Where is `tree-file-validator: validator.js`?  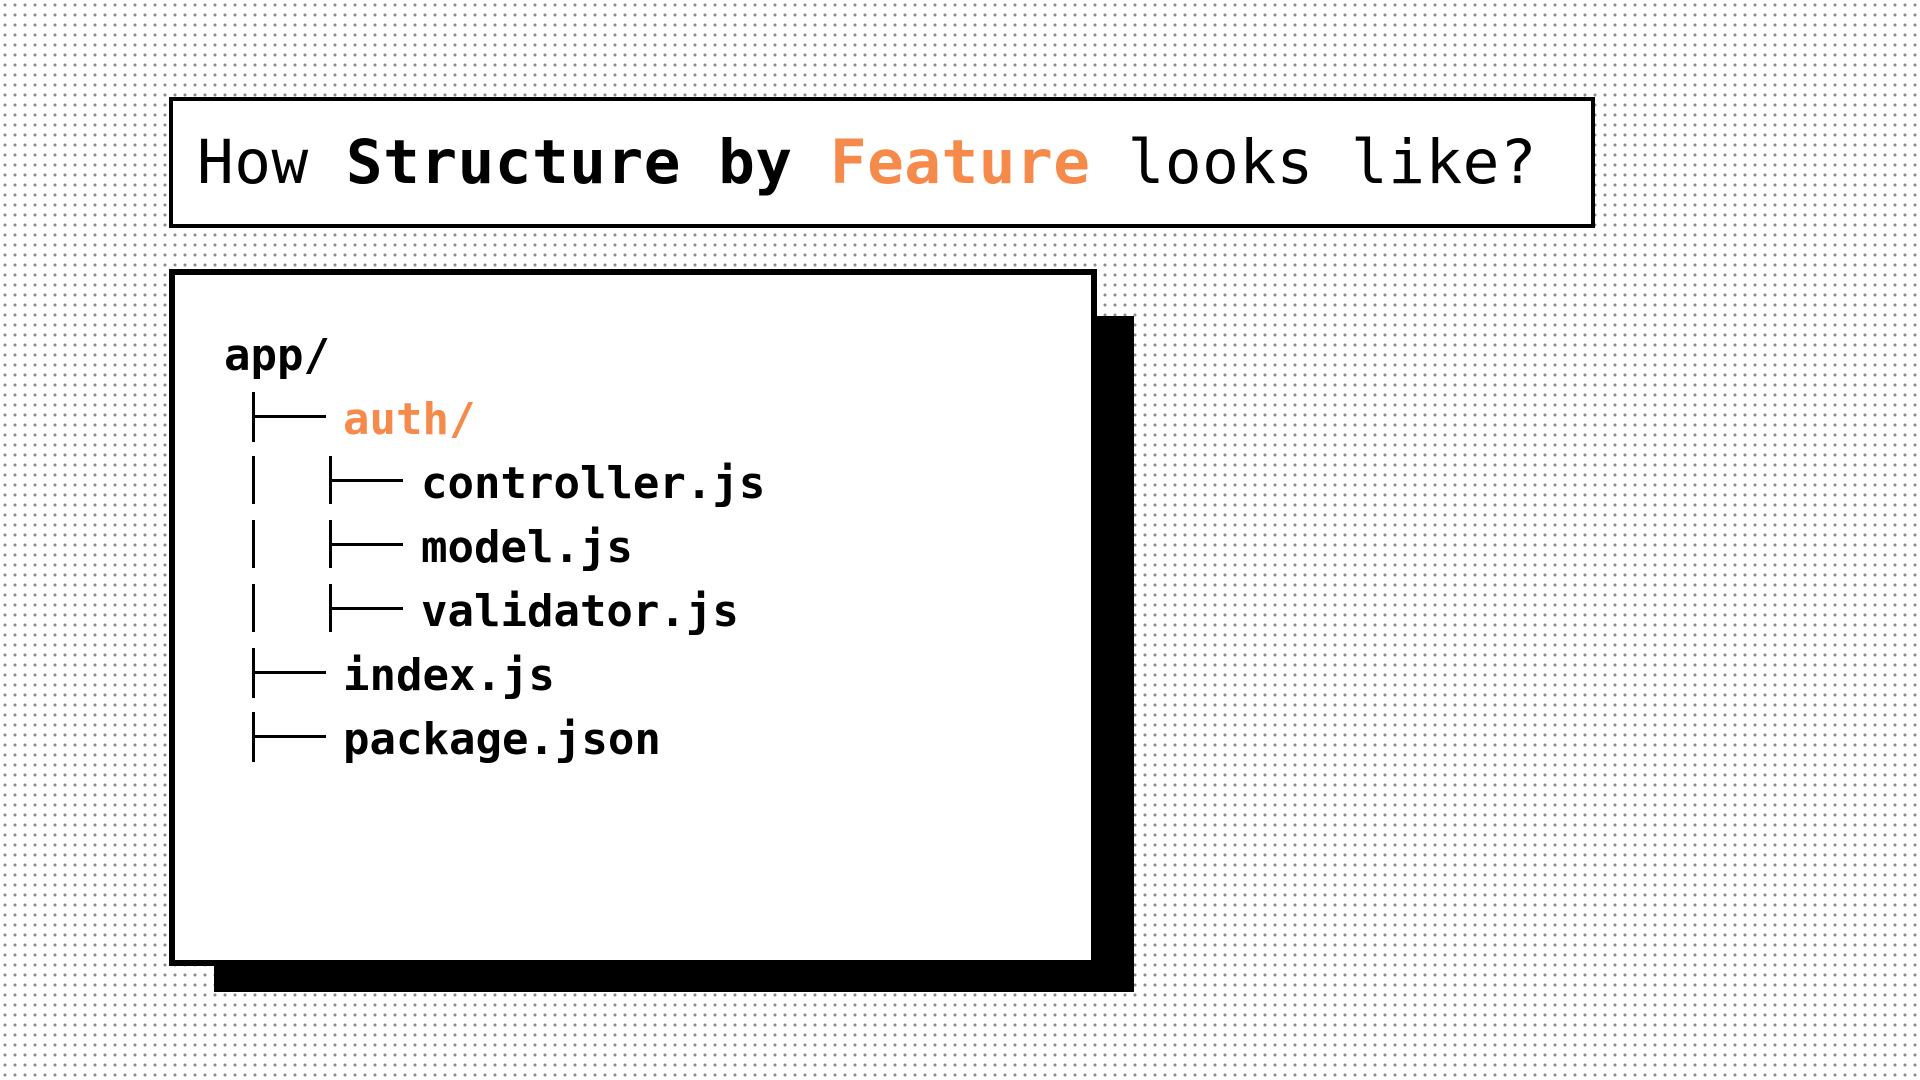
tree-file-validator: validator.js is located at coordinates (580, 611).